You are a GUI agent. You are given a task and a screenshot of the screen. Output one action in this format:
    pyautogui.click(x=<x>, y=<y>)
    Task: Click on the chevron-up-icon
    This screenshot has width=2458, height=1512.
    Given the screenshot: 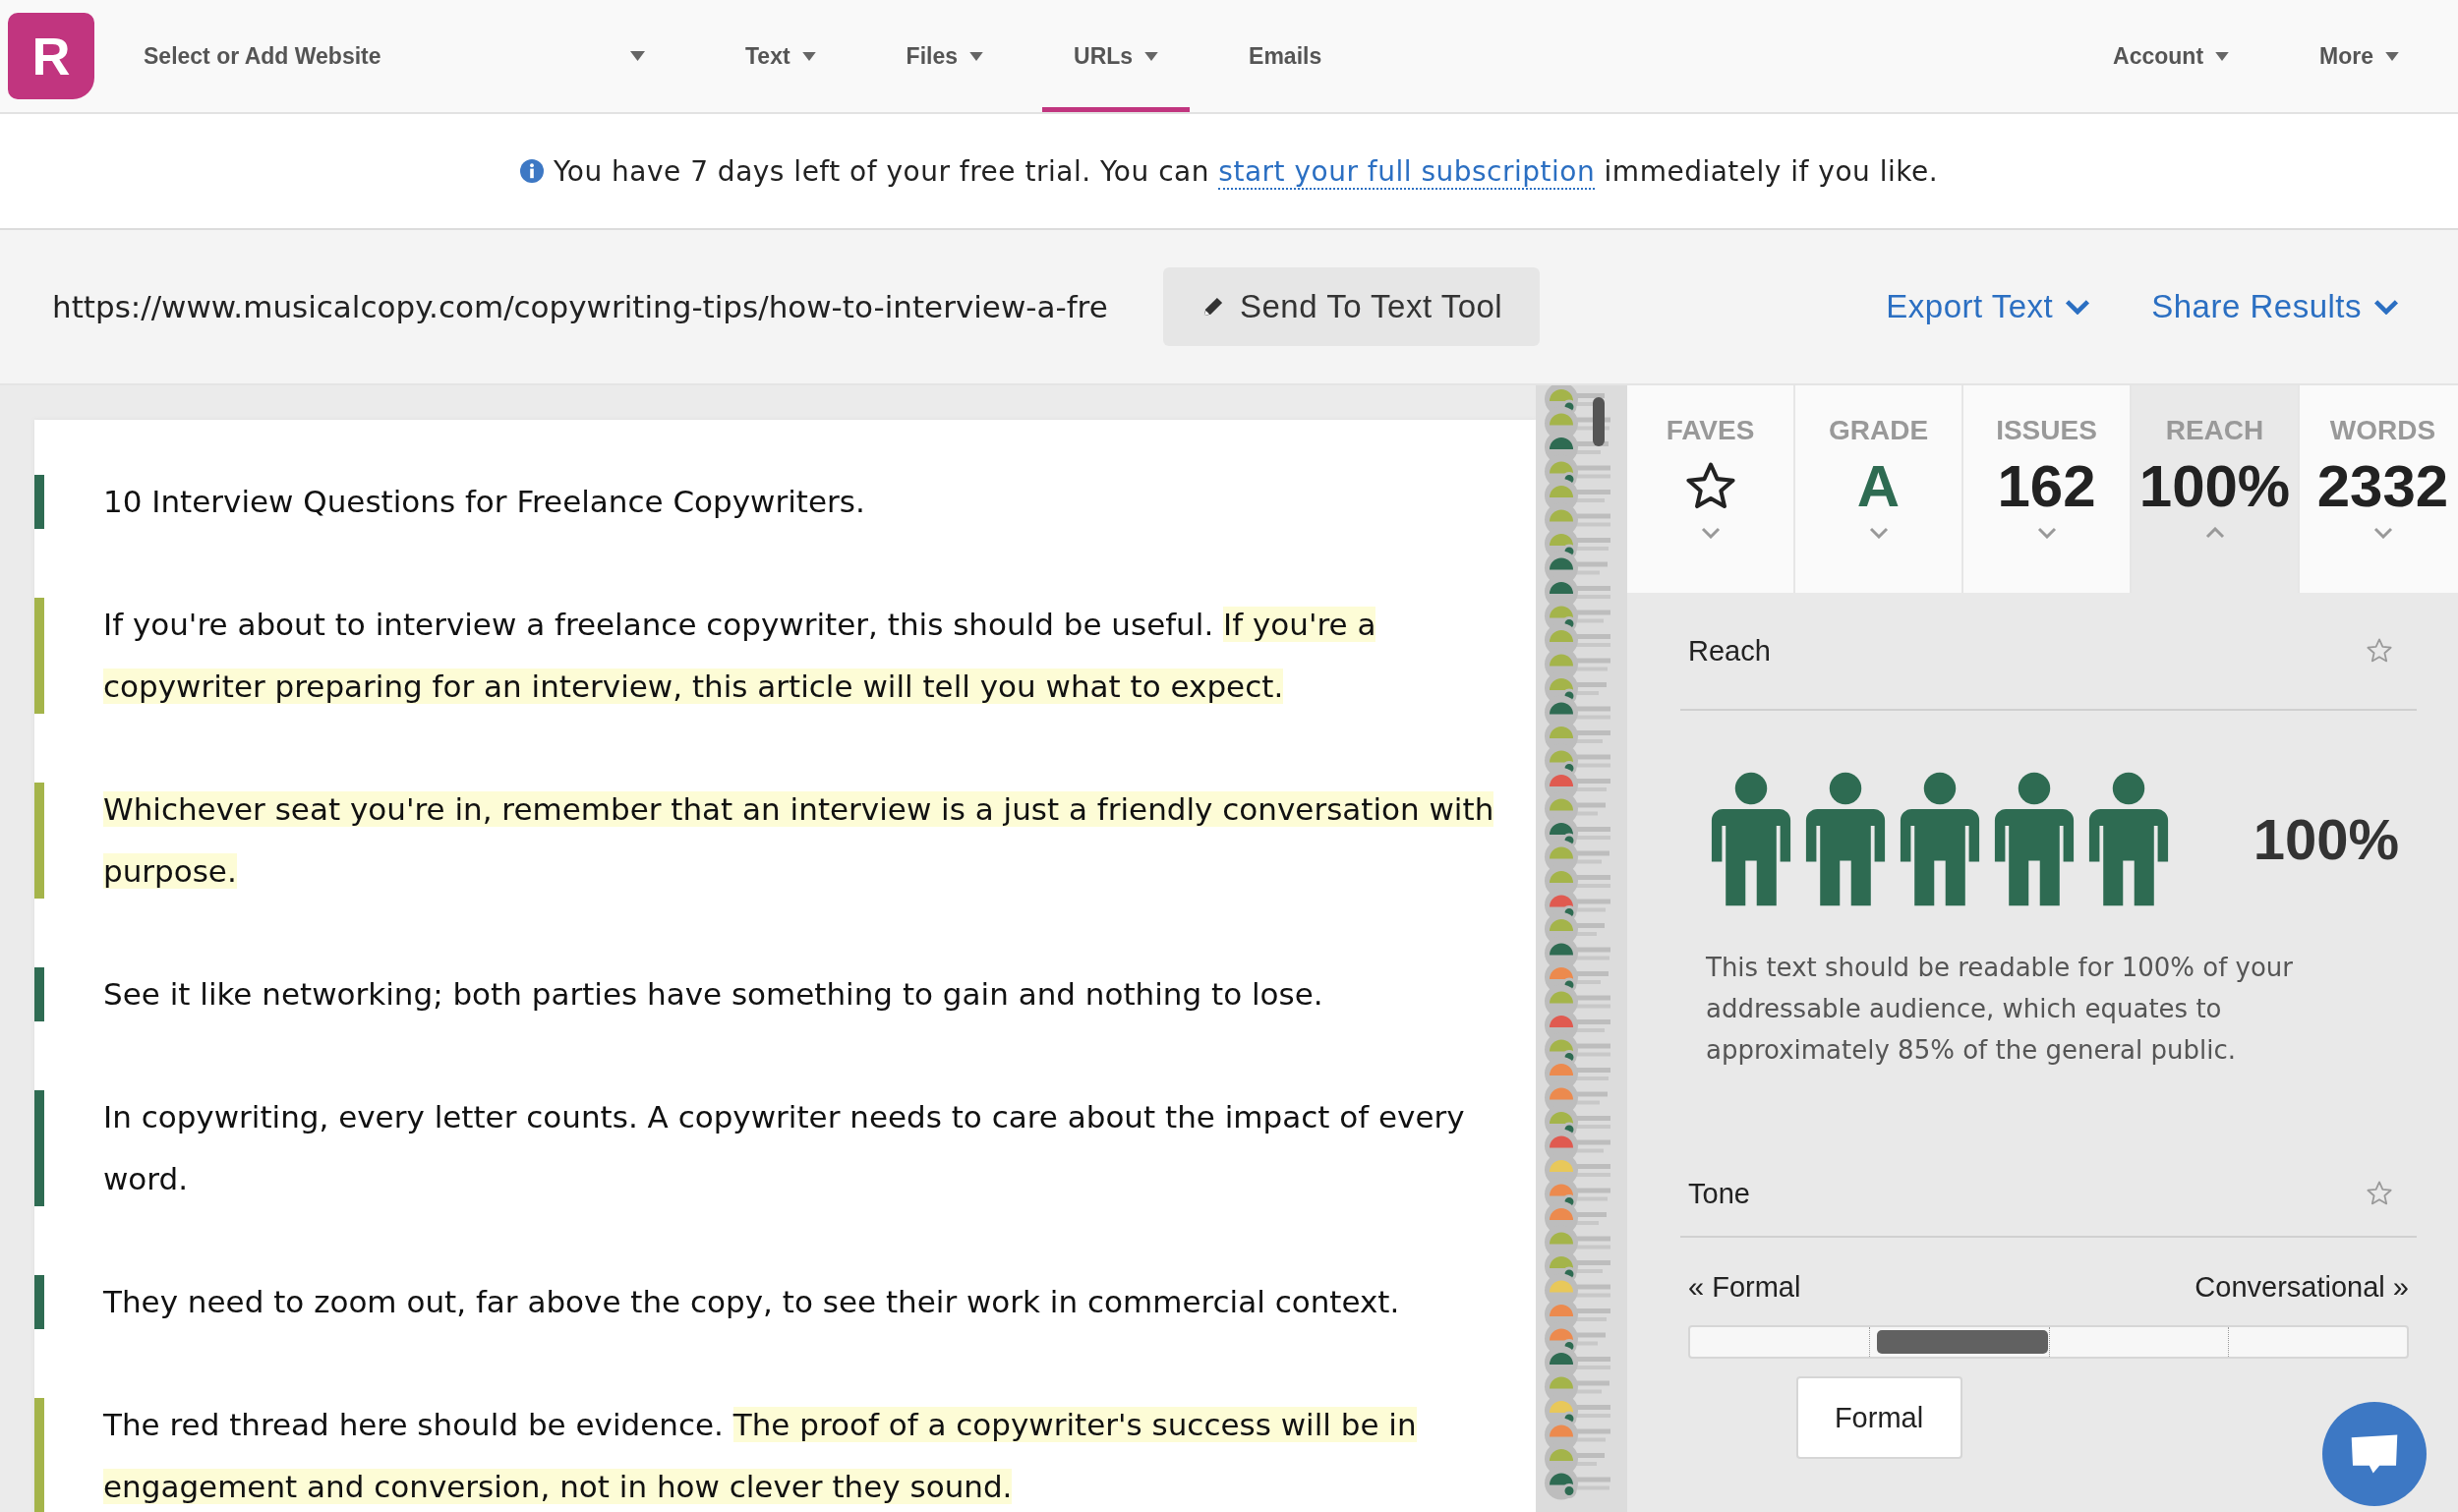 What is the action you would take?
    pyautogui.click(x=2214, y=533)
    